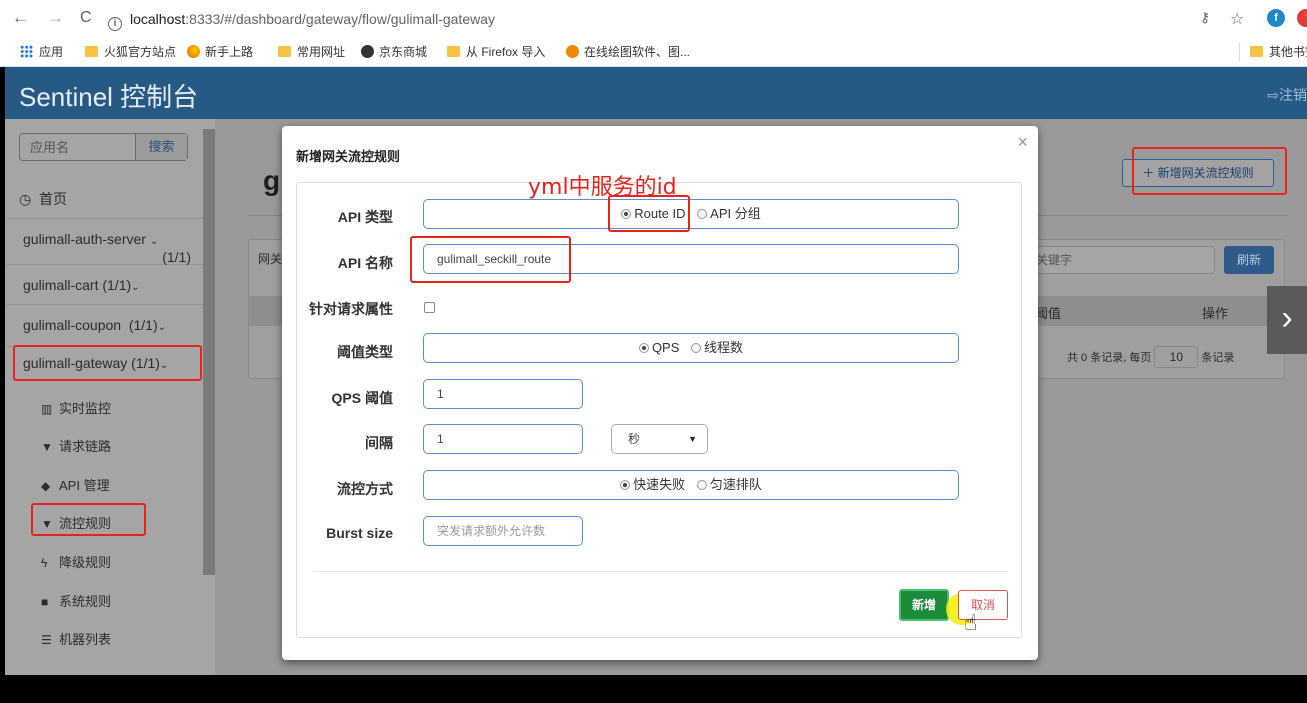 This screenshot has height=703, width=1307. What do you see at coordinates (1150, 357) in the screenshot?
I see `pager: 共 0 条记录, 每页 10 条记录` at bounding box center [1150, 357].